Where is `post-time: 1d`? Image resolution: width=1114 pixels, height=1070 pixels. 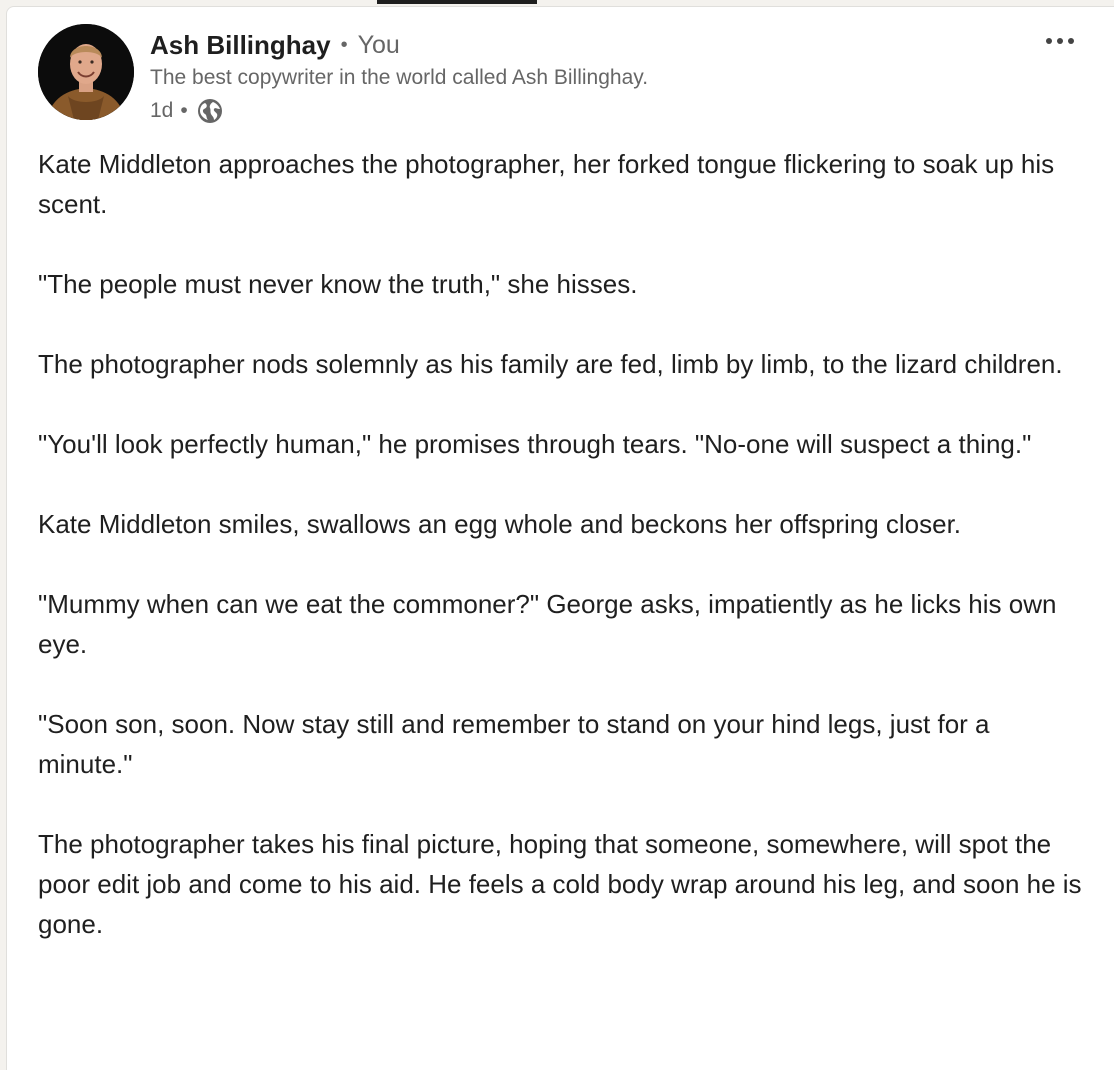
post-time: 1d is located at coordinates (162, 110).